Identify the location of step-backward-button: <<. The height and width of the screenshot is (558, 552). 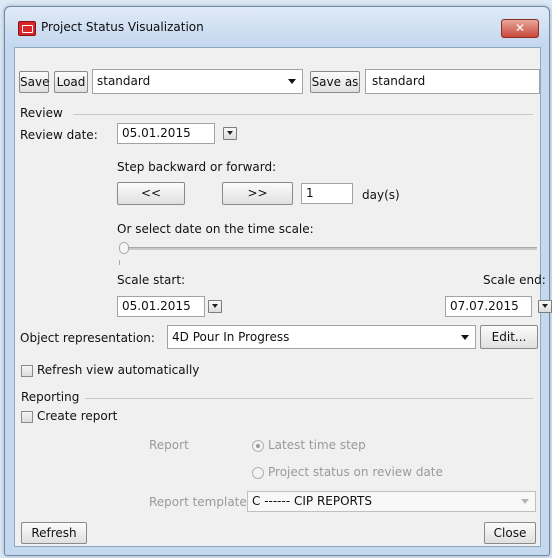
(151, 193).